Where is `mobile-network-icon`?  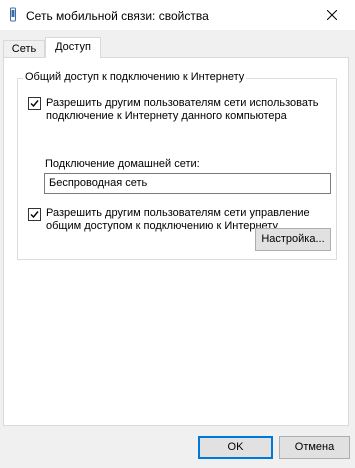 mobile-network-icon is located at coordinates (13, 14).